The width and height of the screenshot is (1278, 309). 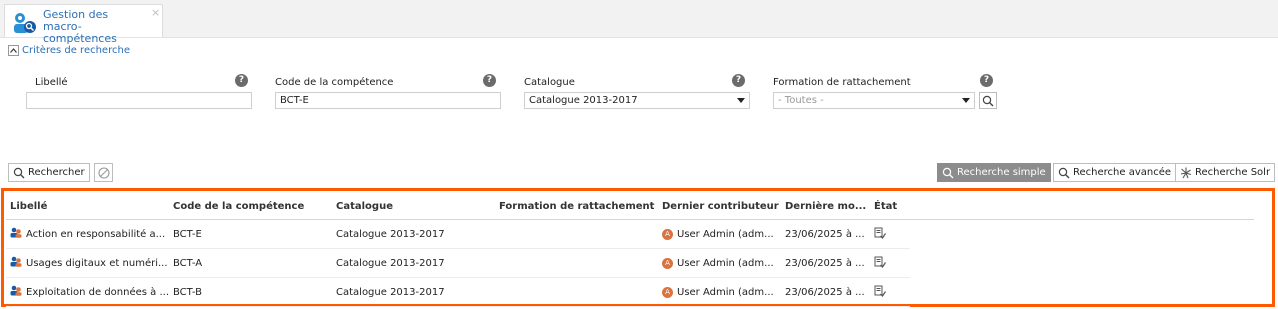 I want to click on reset-icon, so click(x=103, y=172).